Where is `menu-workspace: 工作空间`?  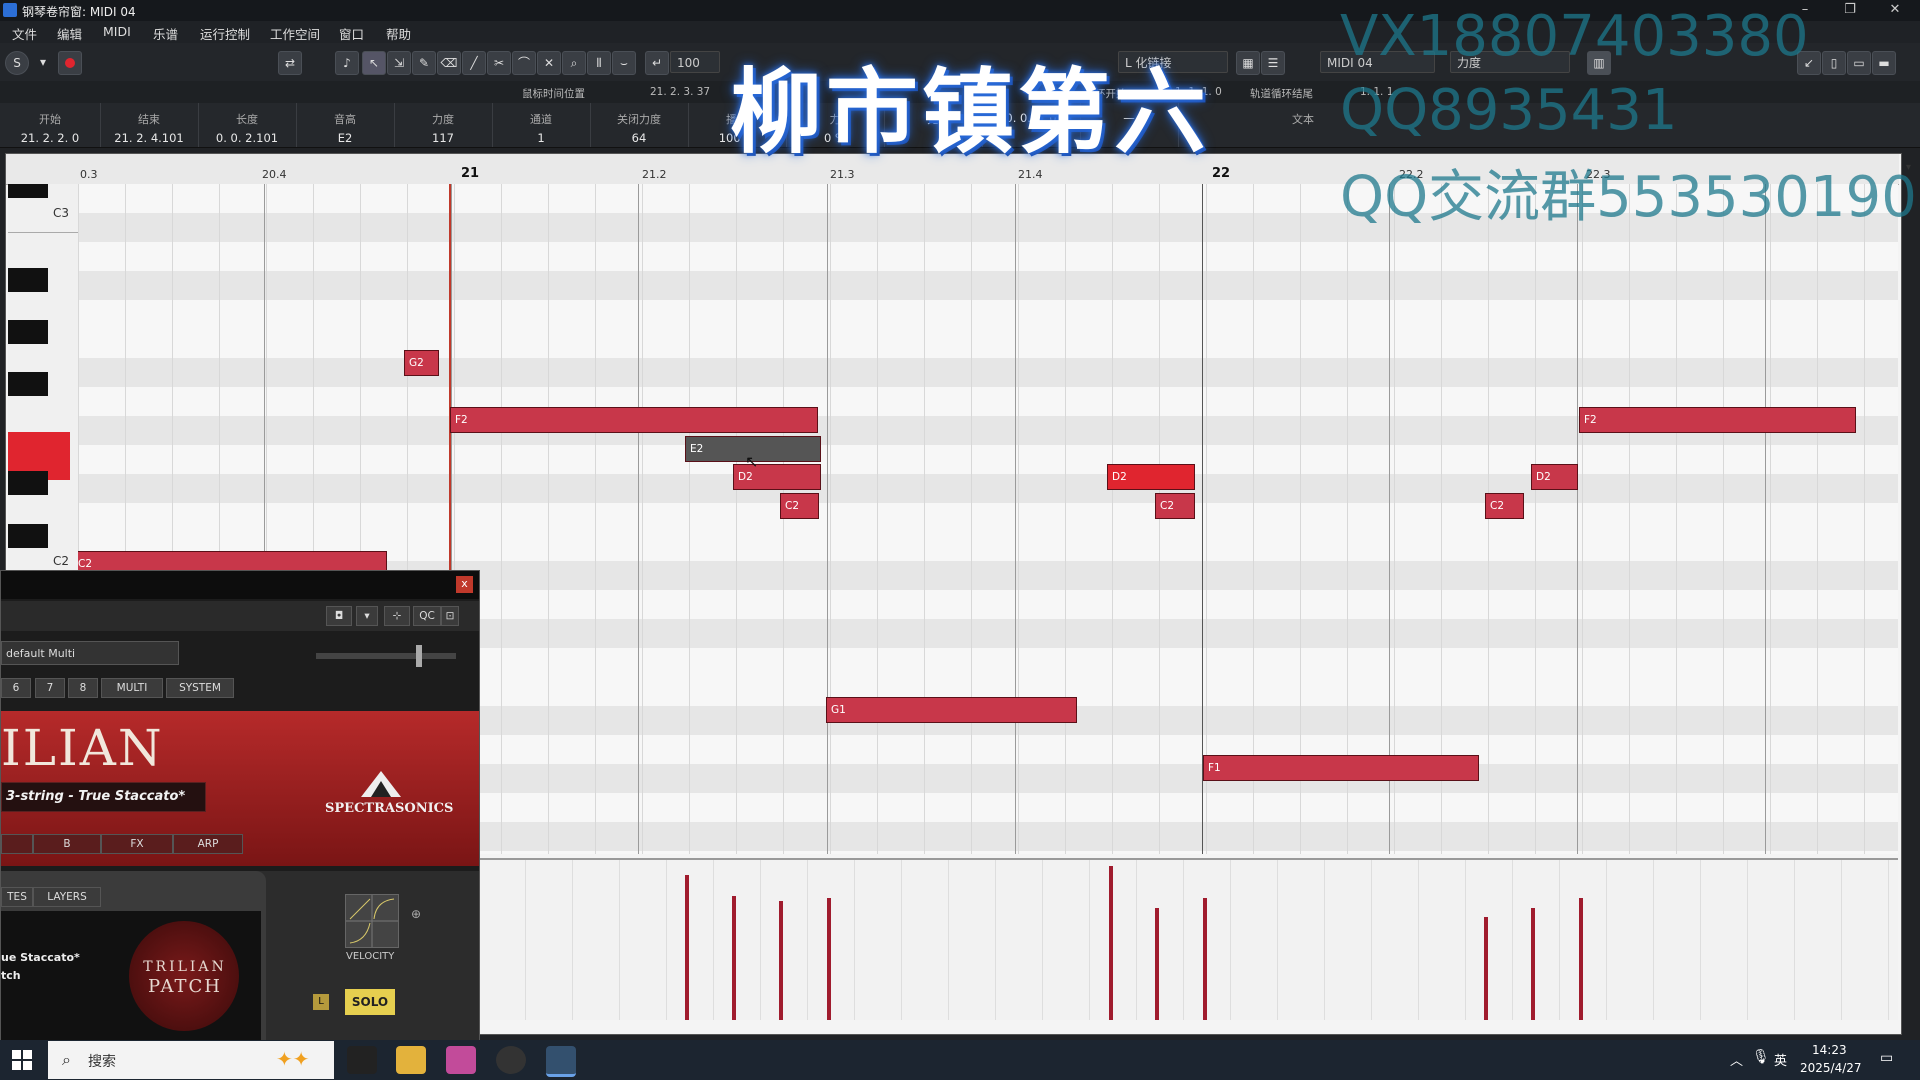 menu-workspace: 工作空间 is located at coordinates (295, 33).